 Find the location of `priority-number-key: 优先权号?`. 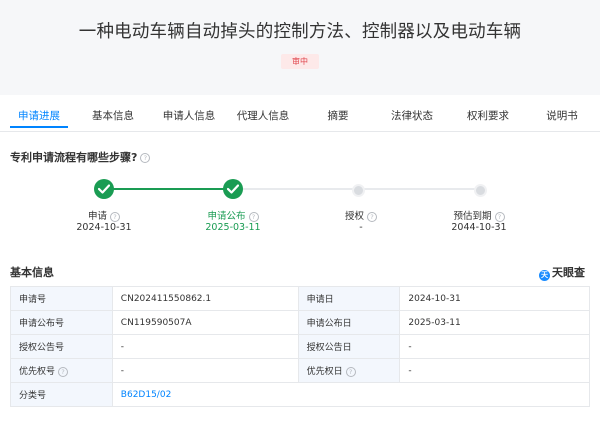

priority-number-key: 优先权号? is located at coordinates (61, 370).